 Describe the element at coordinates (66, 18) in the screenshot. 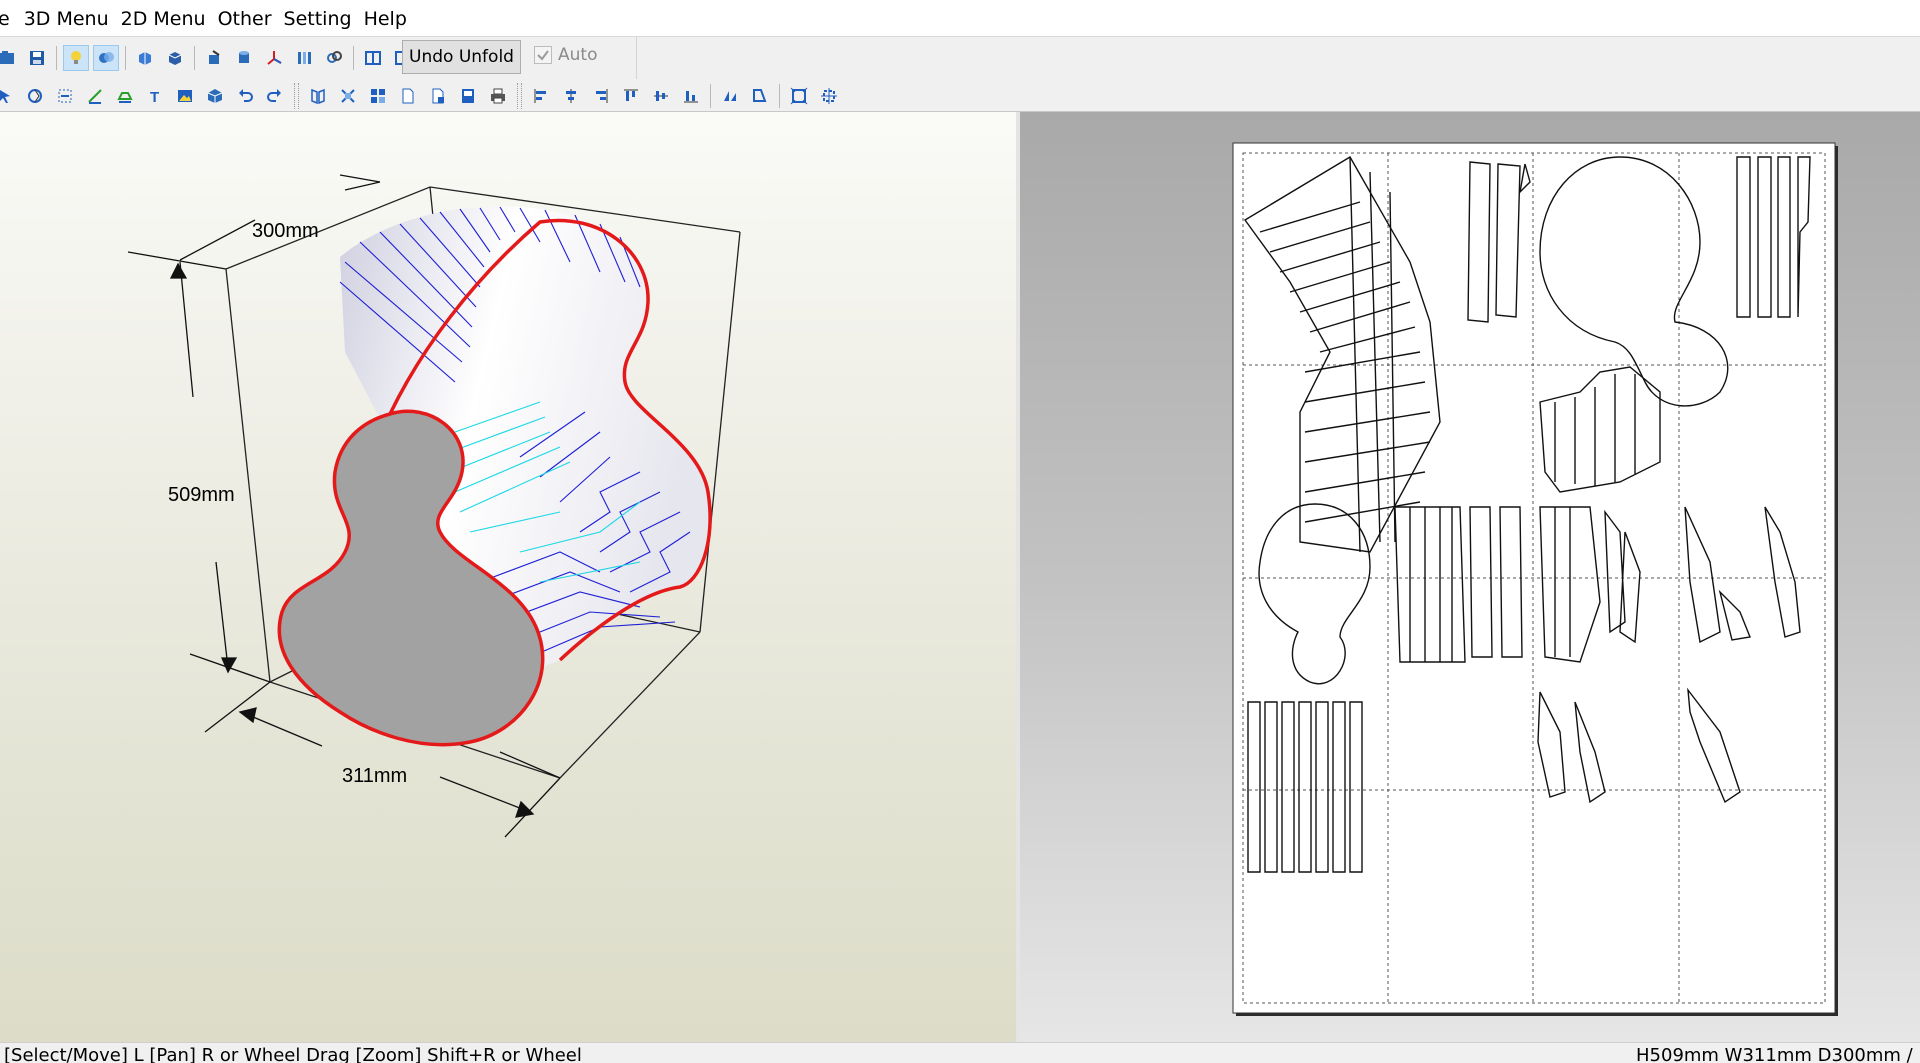

I see `menu-3d: 3D Menu` at that location.